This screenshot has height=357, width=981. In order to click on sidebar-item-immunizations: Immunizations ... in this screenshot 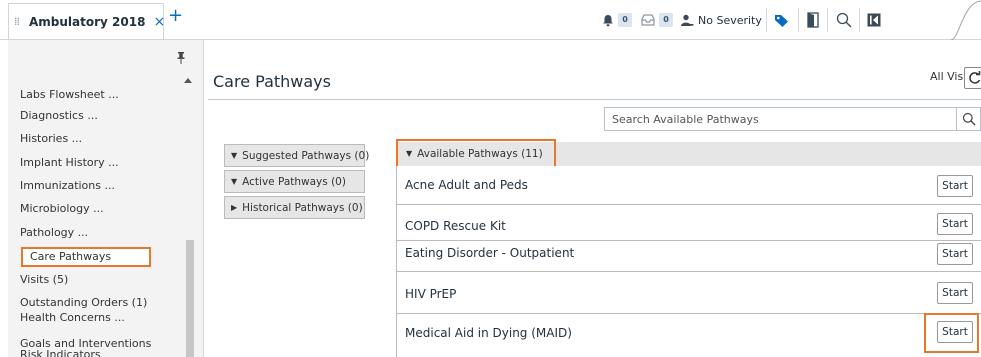, I will do `click(67, 186)`.